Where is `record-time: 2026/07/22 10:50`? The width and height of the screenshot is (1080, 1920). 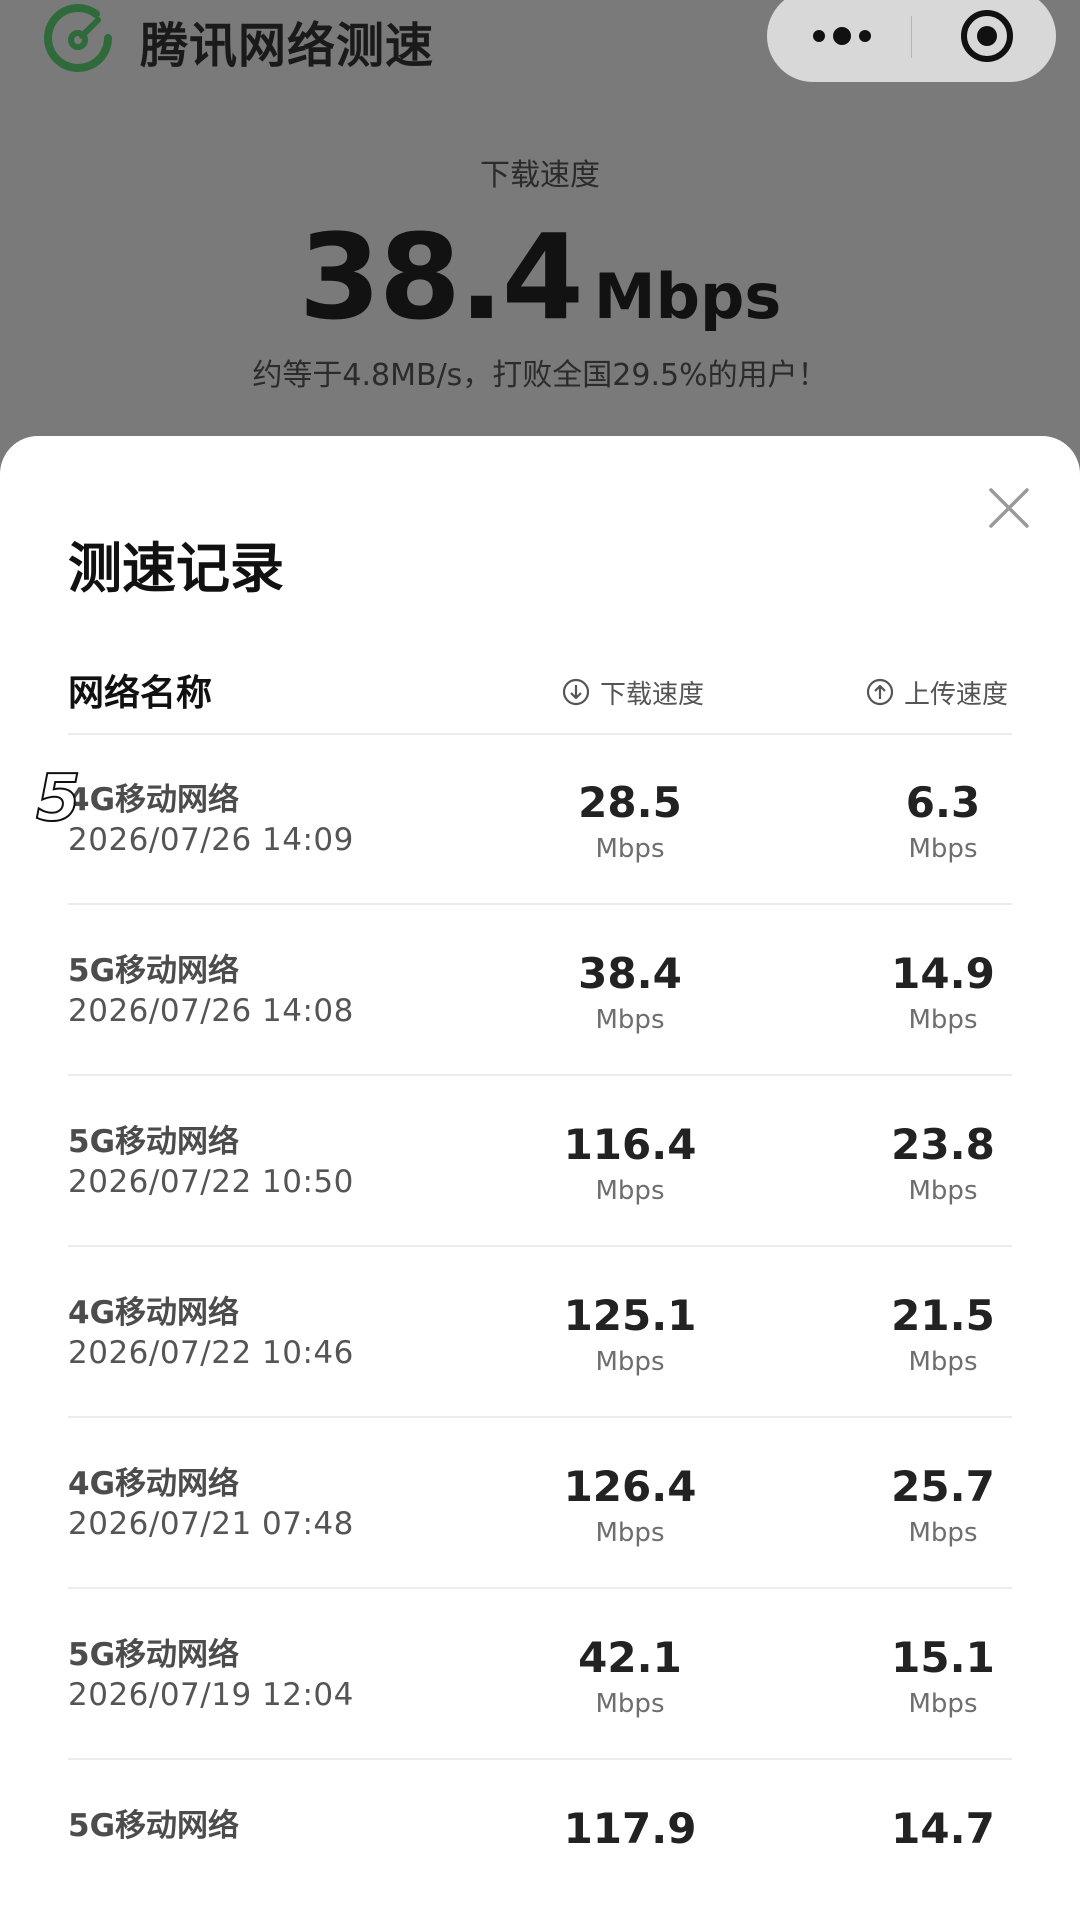 record-time: 2026/07/22 10:50 is located at coordinates (211, 1182).